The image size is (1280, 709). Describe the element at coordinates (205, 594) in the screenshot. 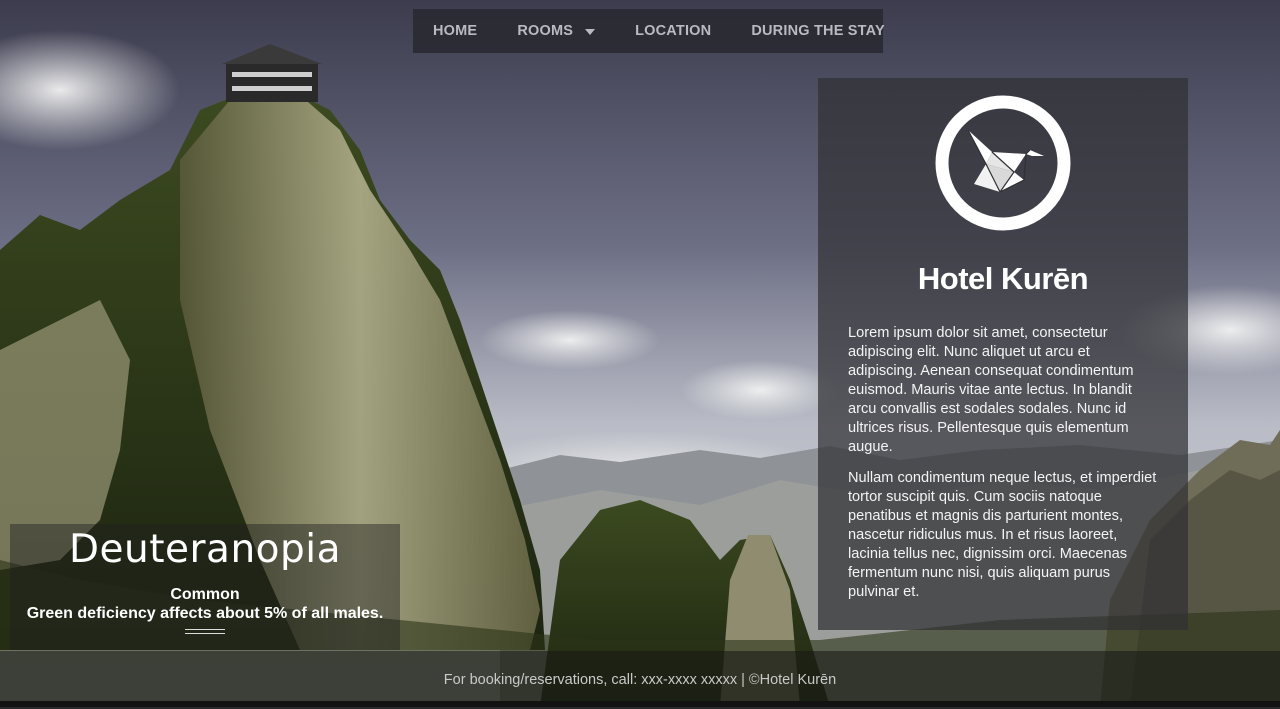

I see `caption-subtitle: Common` at that location.